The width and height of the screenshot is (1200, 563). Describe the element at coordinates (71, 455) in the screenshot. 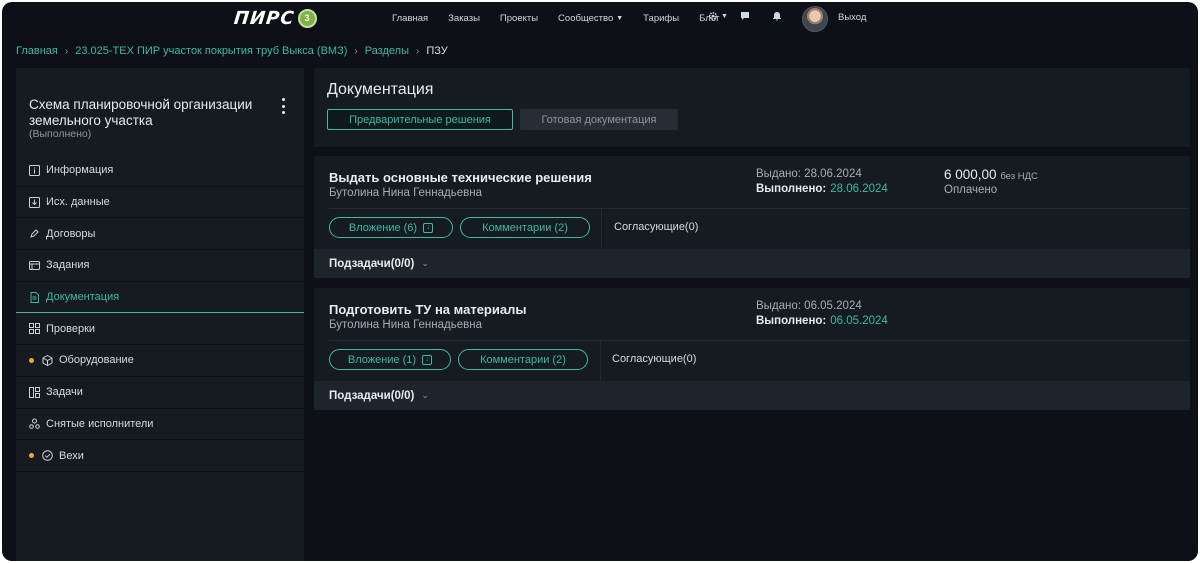

I see `sidebar-item-label: Вехи` at that location.